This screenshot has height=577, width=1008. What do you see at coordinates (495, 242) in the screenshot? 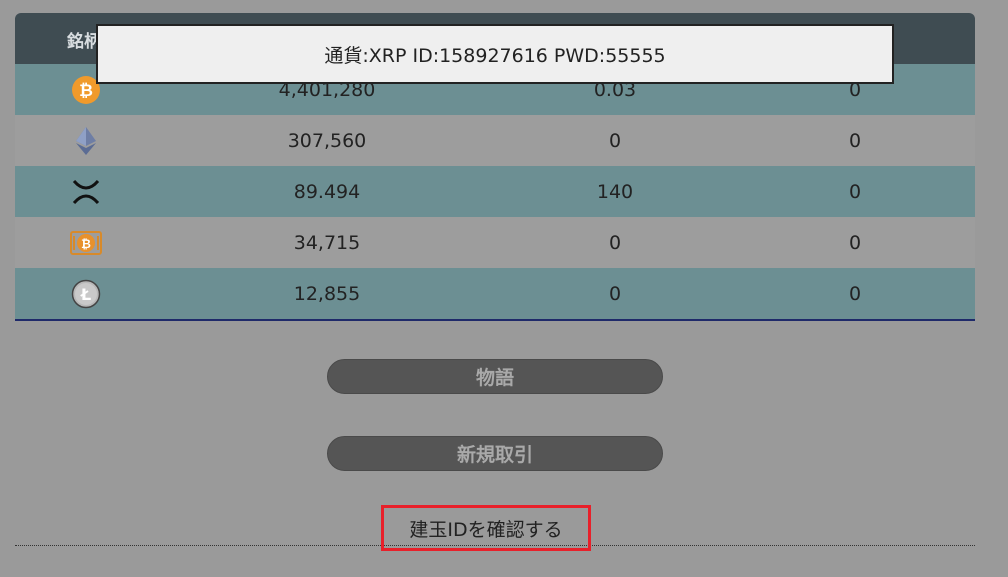
I see `table-row: ₿ 34,715 0 0` at bounding box center [495, 242].